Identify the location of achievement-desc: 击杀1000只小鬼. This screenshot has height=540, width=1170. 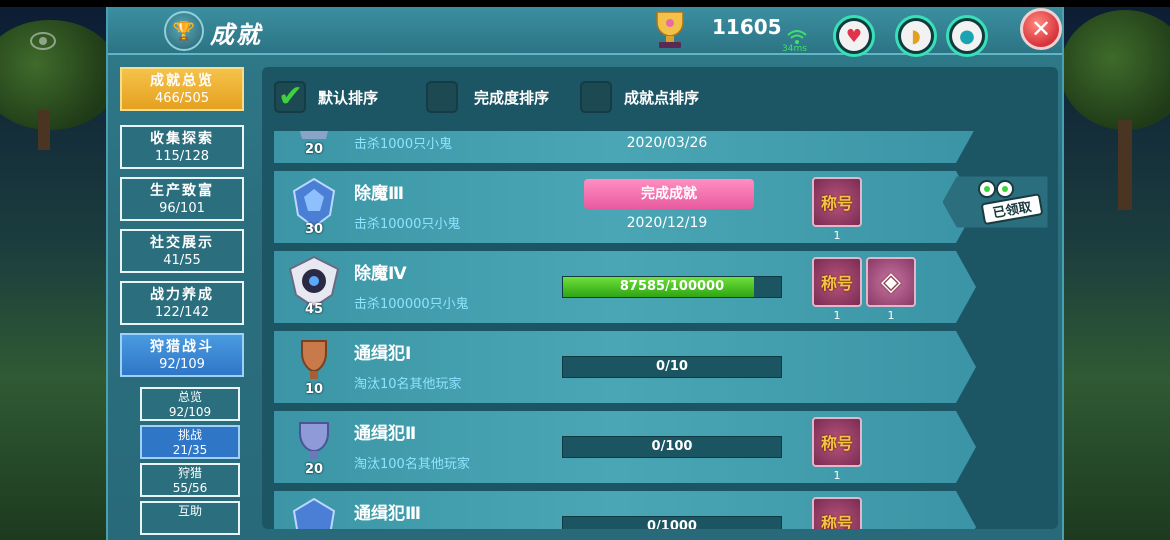
(403, 144).